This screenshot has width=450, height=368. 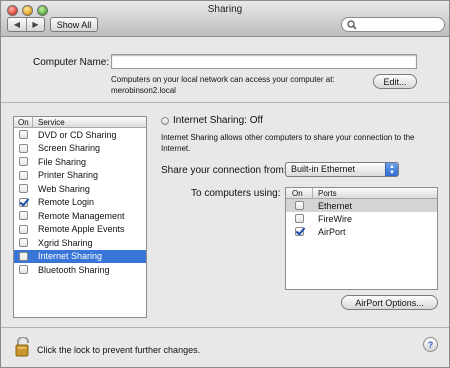 I want to click on service-row: Remote Login, so click(x=80, y=203).